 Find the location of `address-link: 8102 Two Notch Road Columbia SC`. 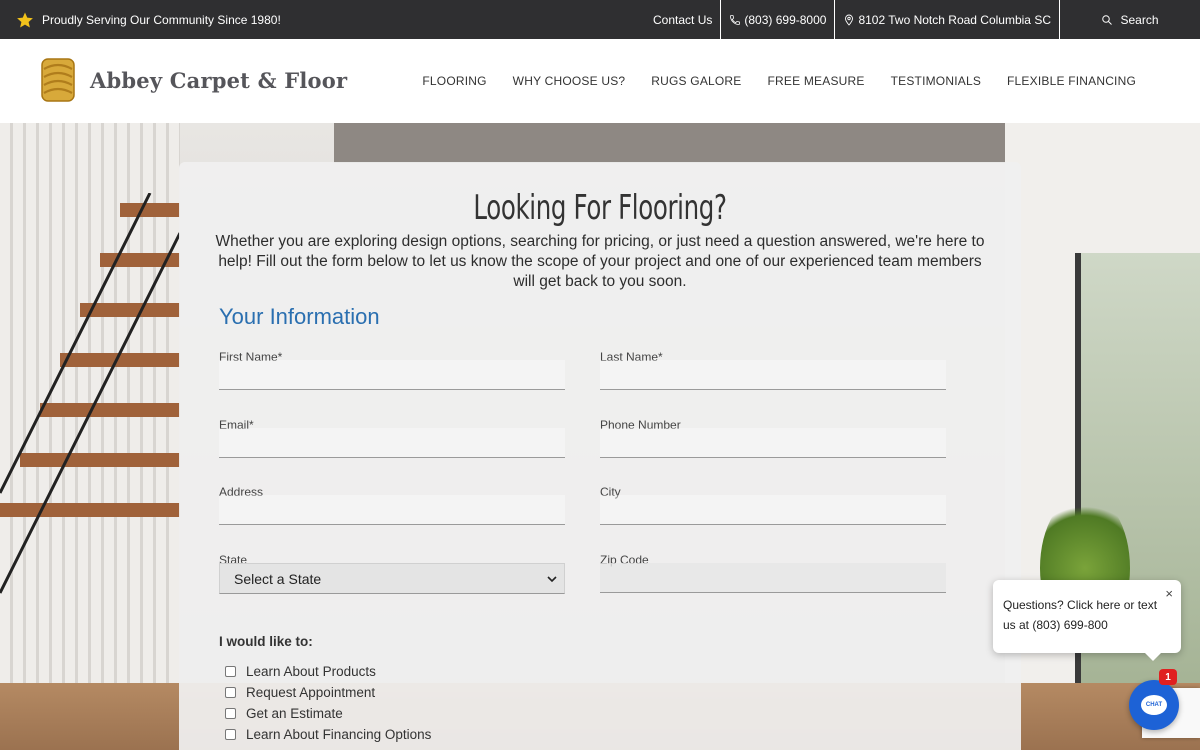

address-link: 8102 Two Notch Road Columbia SC is located at coordinates (947, 19).